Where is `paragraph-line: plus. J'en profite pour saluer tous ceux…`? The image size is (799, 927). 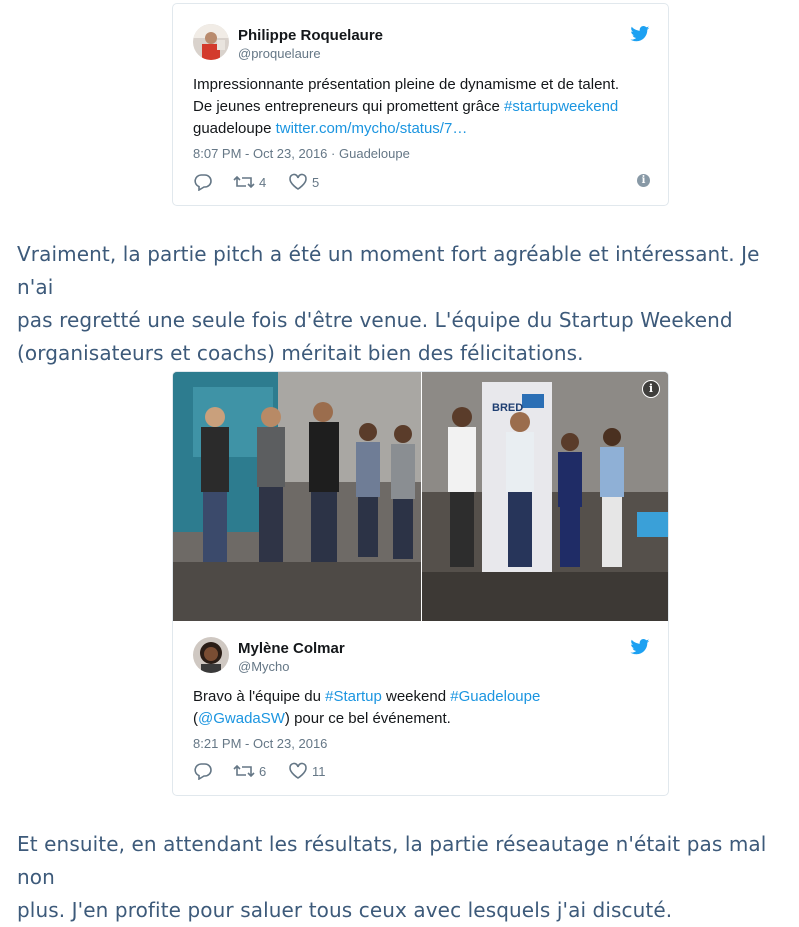
paragraph-line: plus. J'en profite pour saluer tous ceux… is located at coordinates (345, 910).